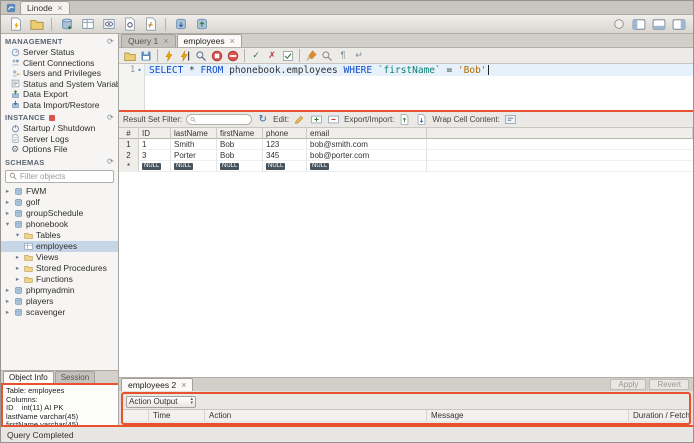 This screenshot has height=443, width=694. Describe the element at coordinates (201, 56) in the screenshot. I see `explain-icon` at that location.